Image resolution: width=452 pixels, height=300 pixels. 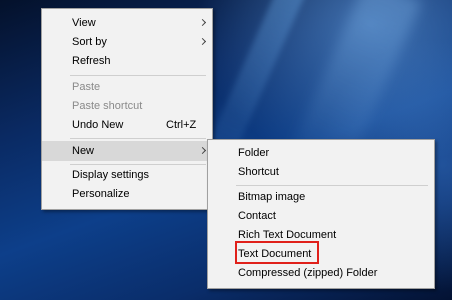 I want to click on menu-item-label: Paste, so click(x=86, y=87).